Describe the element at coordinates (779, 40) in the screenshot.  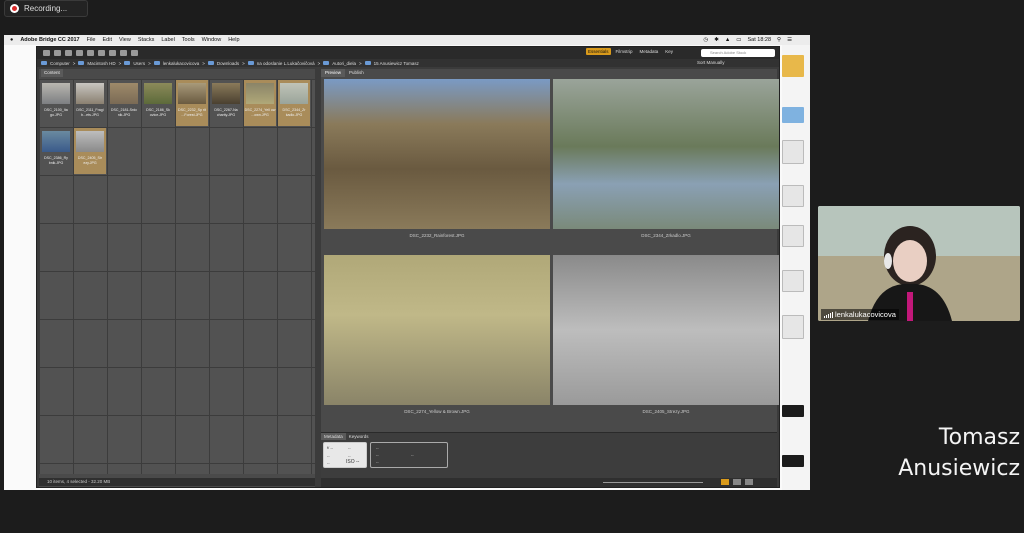
I see `spotlight-icon: ⚲` at that location.